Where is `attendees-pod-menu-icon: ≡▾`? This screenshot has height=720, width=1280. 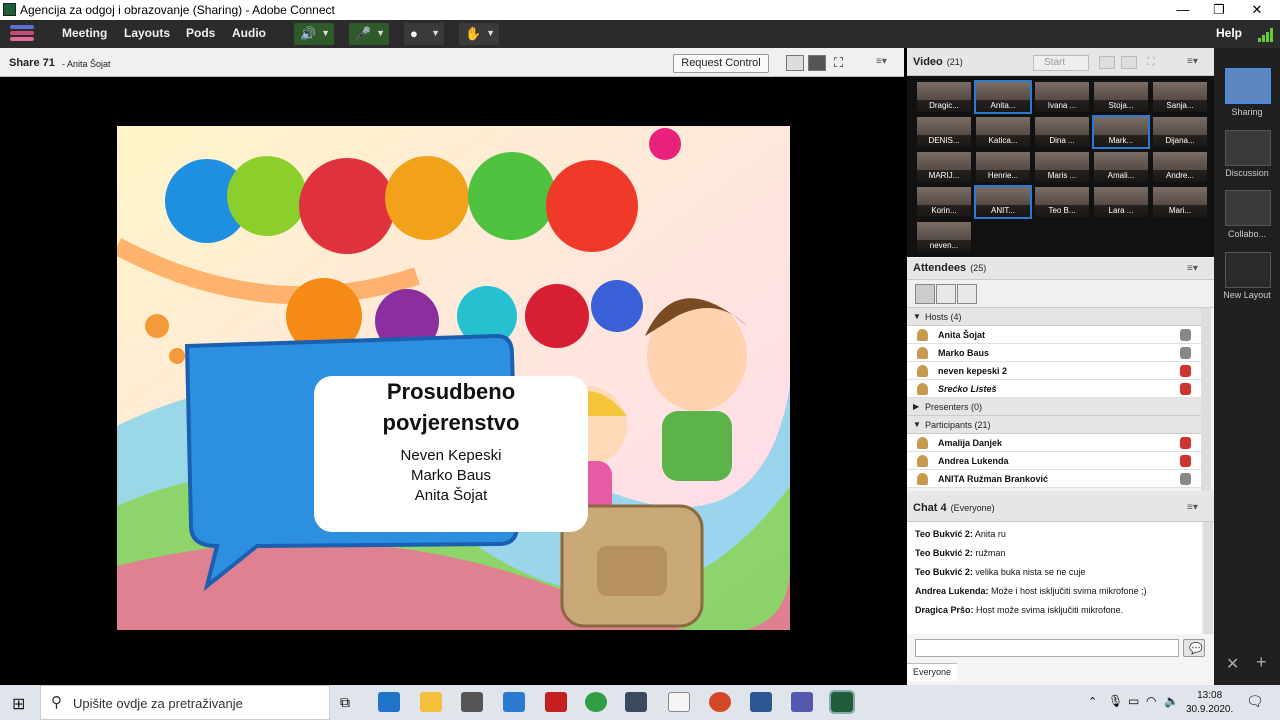
attendees-pod-menu-icon: ≡▾ is located at coordinates (1192, 268).